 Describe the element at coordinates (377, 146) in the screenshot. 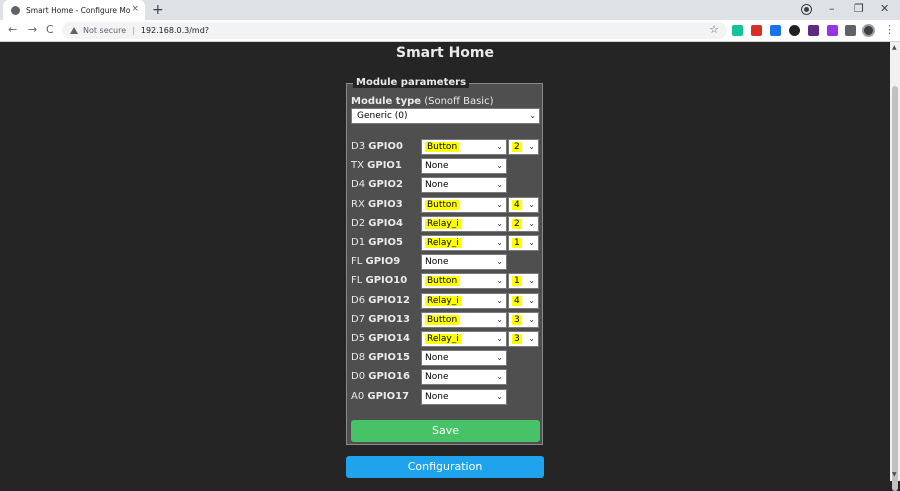

I see `gpio-label: D3 GPIO0` at that location.